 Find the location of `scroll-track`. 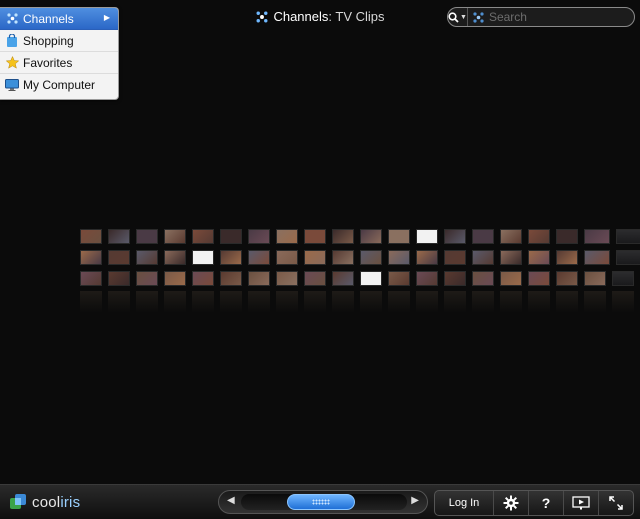

scroll-track is located at coordinates (324, 502).